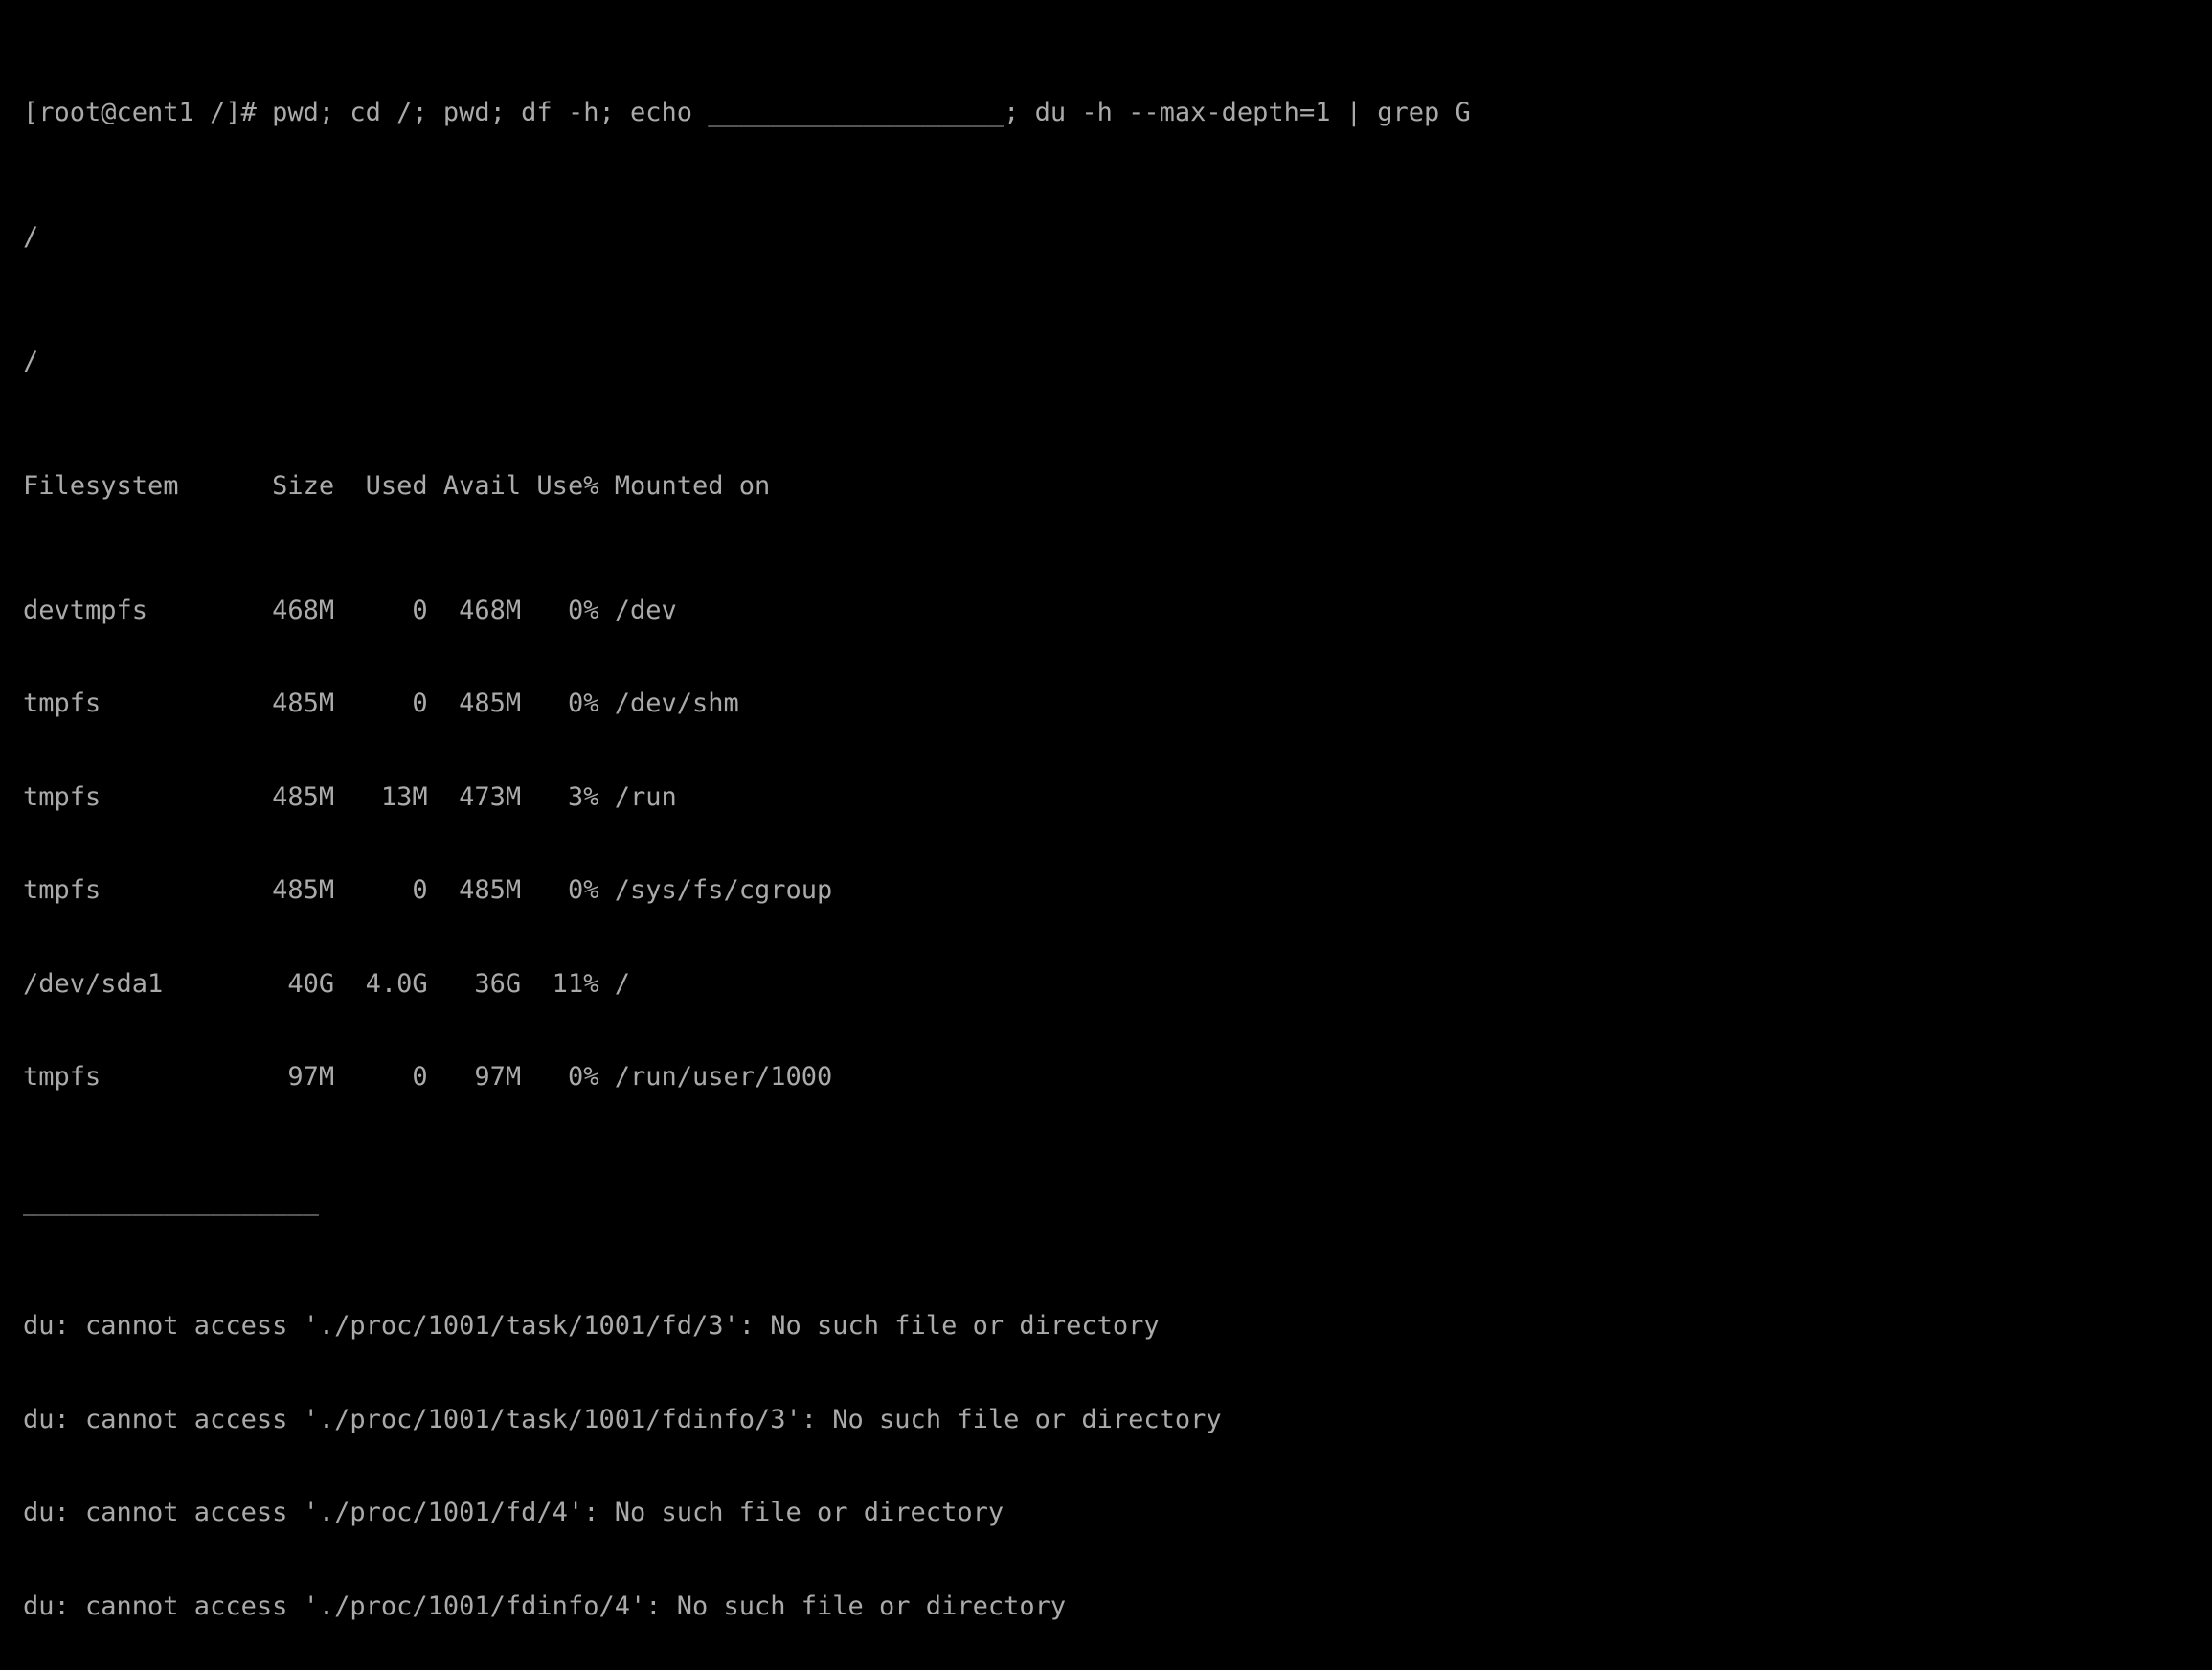 This screenshot has height=1670, width=2212. Describe the element at coordinates (31, 236) in the screenshot. I see `pwd-output-first: /` at that location.